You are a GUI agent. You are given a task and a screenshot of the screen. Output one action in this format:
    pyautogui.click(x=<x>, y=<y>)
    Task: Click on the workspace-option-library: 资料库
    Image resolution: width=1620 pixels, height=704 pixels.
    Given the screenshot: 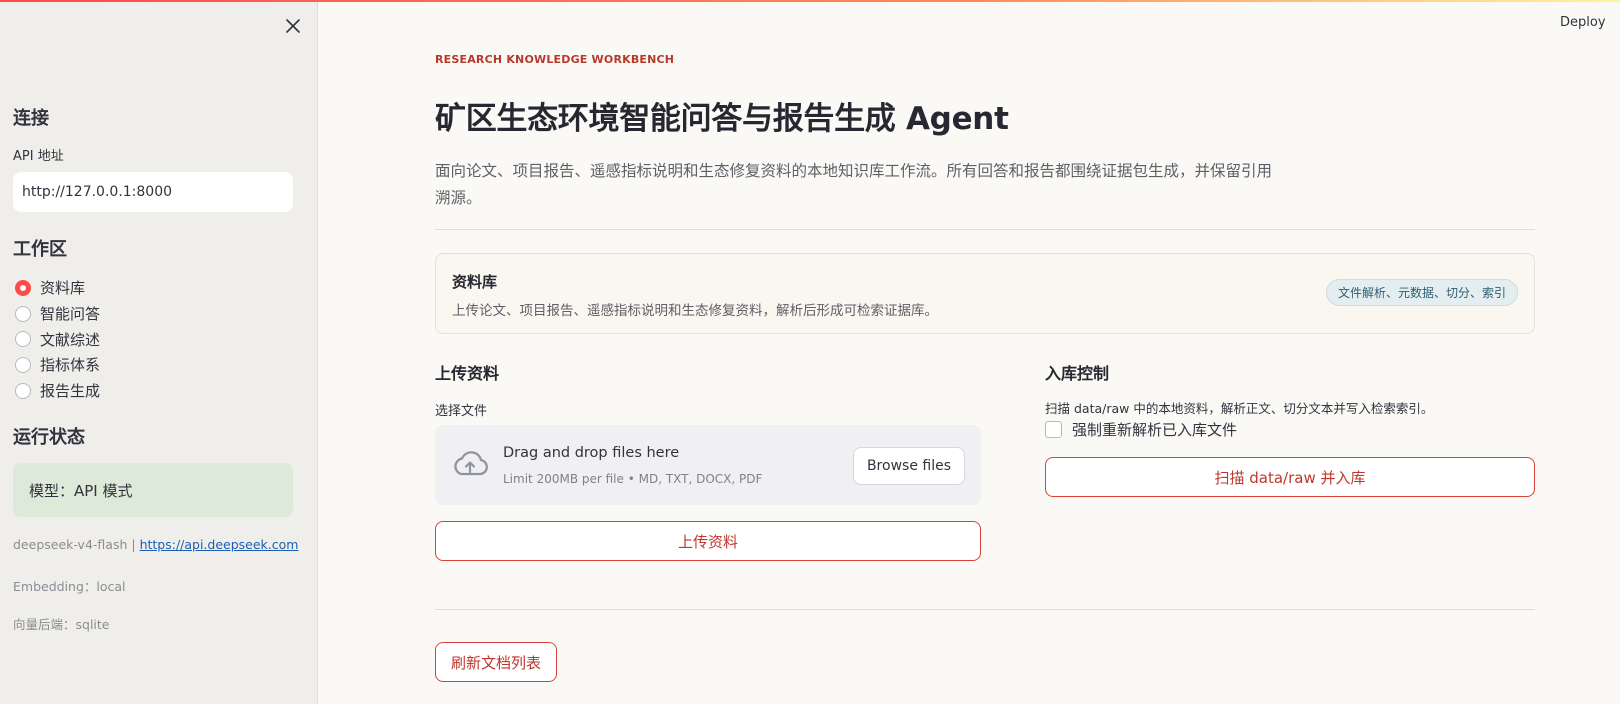 What is the action you would take?
    pyautogui.click(x=57, y=288)
    